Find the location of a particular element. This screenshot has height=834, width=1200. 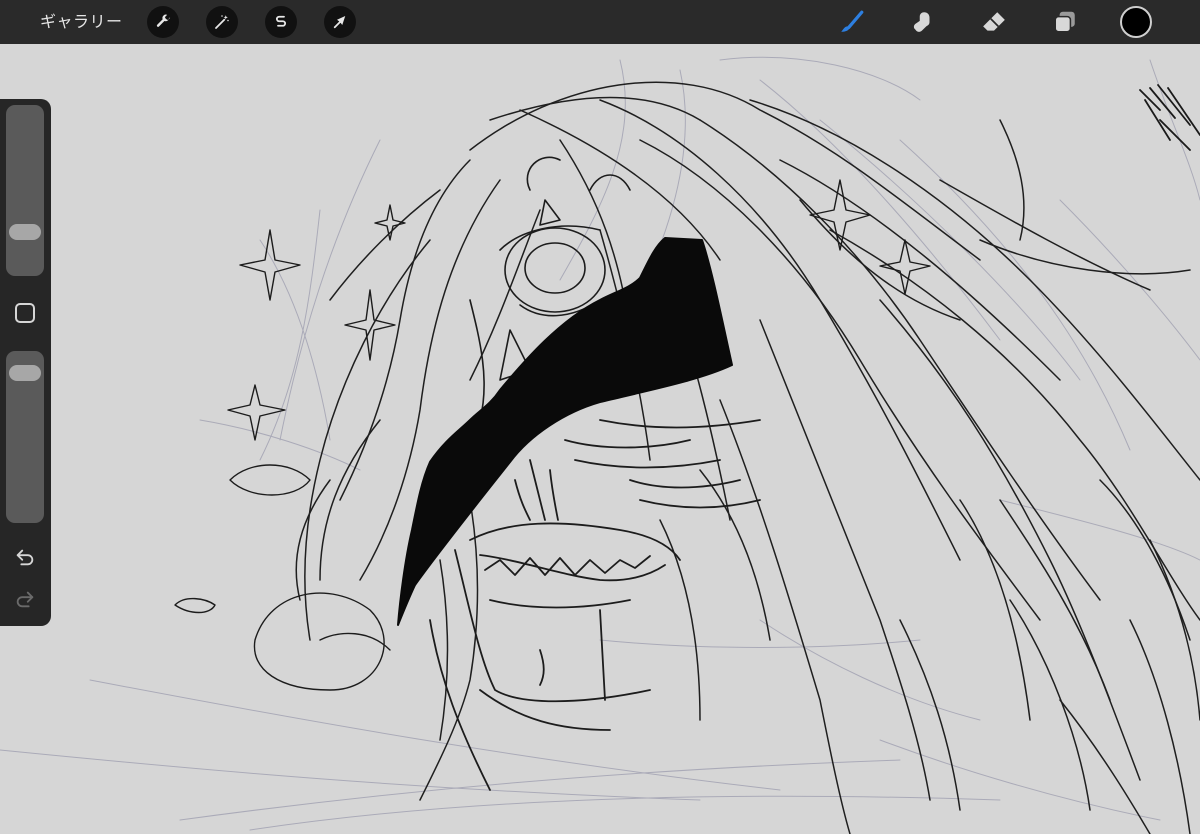

brush-tool-button is located at coordinates (852, 22).